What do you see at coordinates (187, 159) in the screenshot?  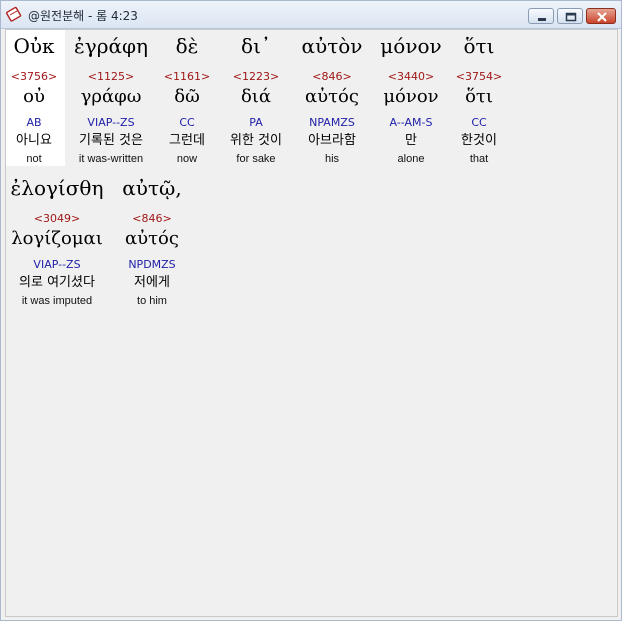 I see `english-gloss: now` at bounding box center [187, 159].